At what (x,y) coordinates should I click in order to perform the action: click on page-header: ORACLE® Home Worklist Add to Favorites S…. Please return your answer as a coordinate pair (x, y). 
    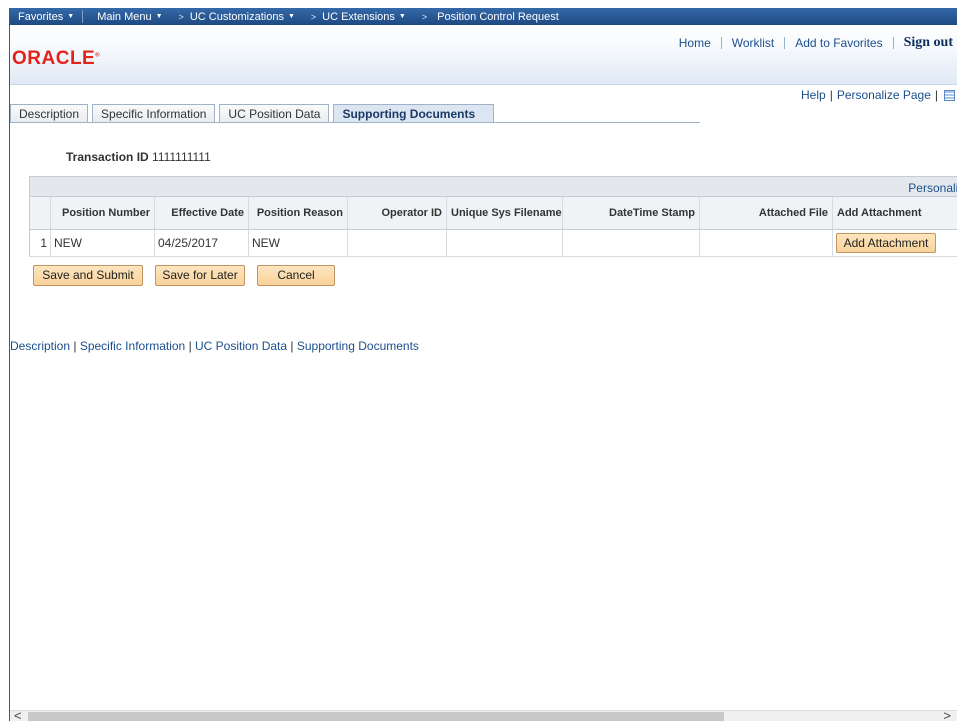
    Looking at the image, I should click on (483, 55).